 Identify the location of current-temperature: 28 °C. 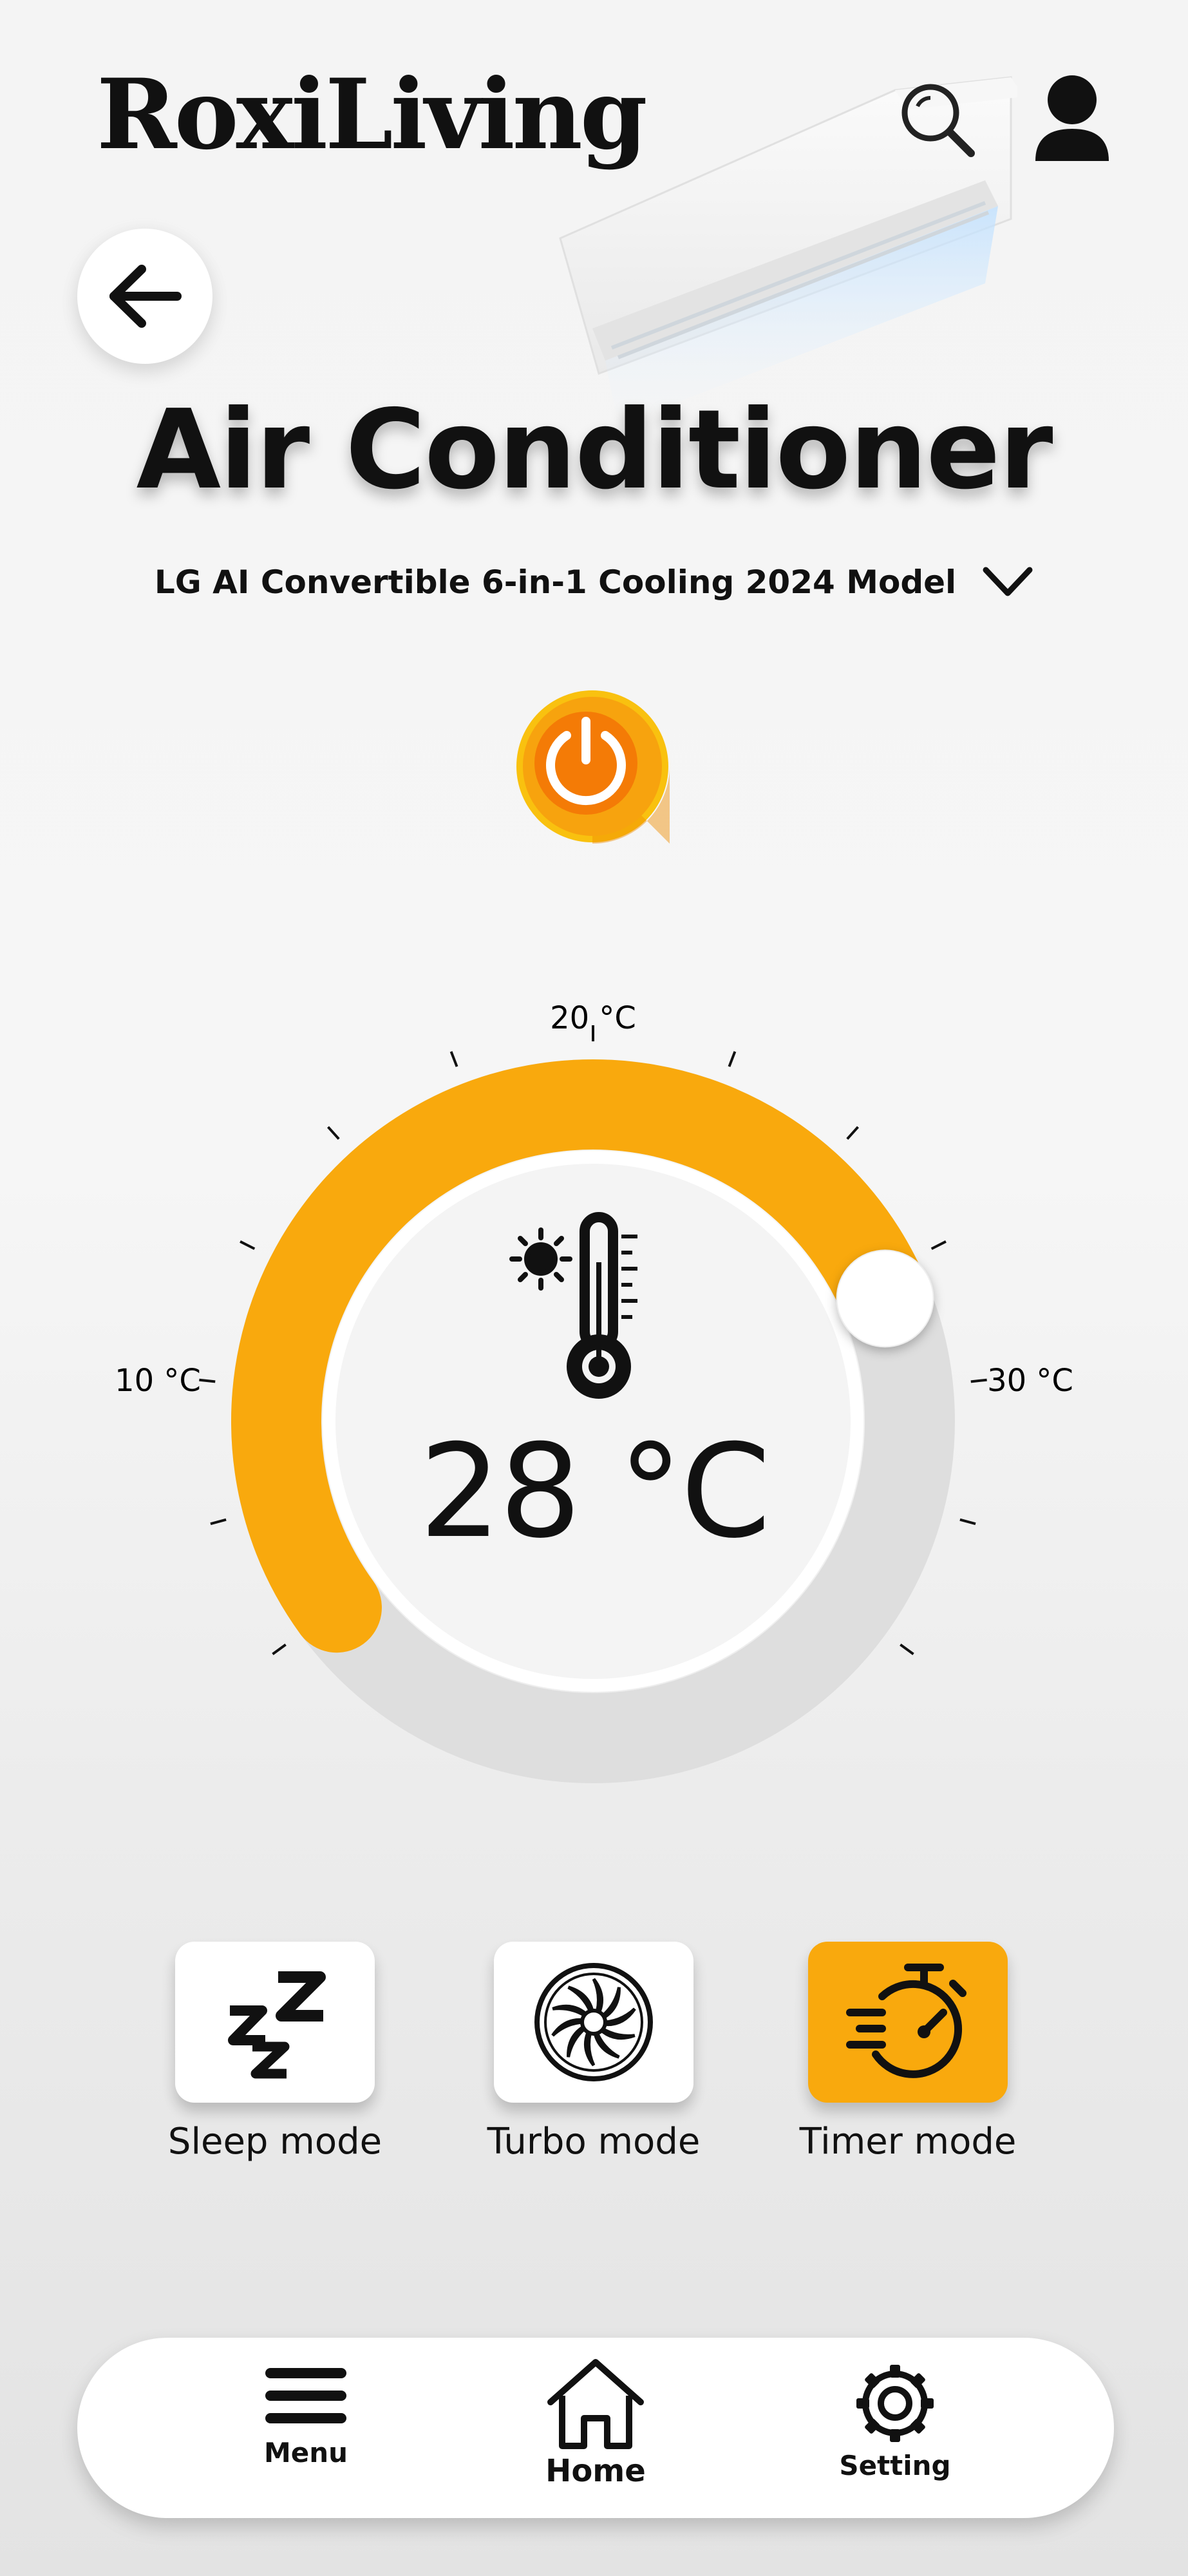
(595, 1492).